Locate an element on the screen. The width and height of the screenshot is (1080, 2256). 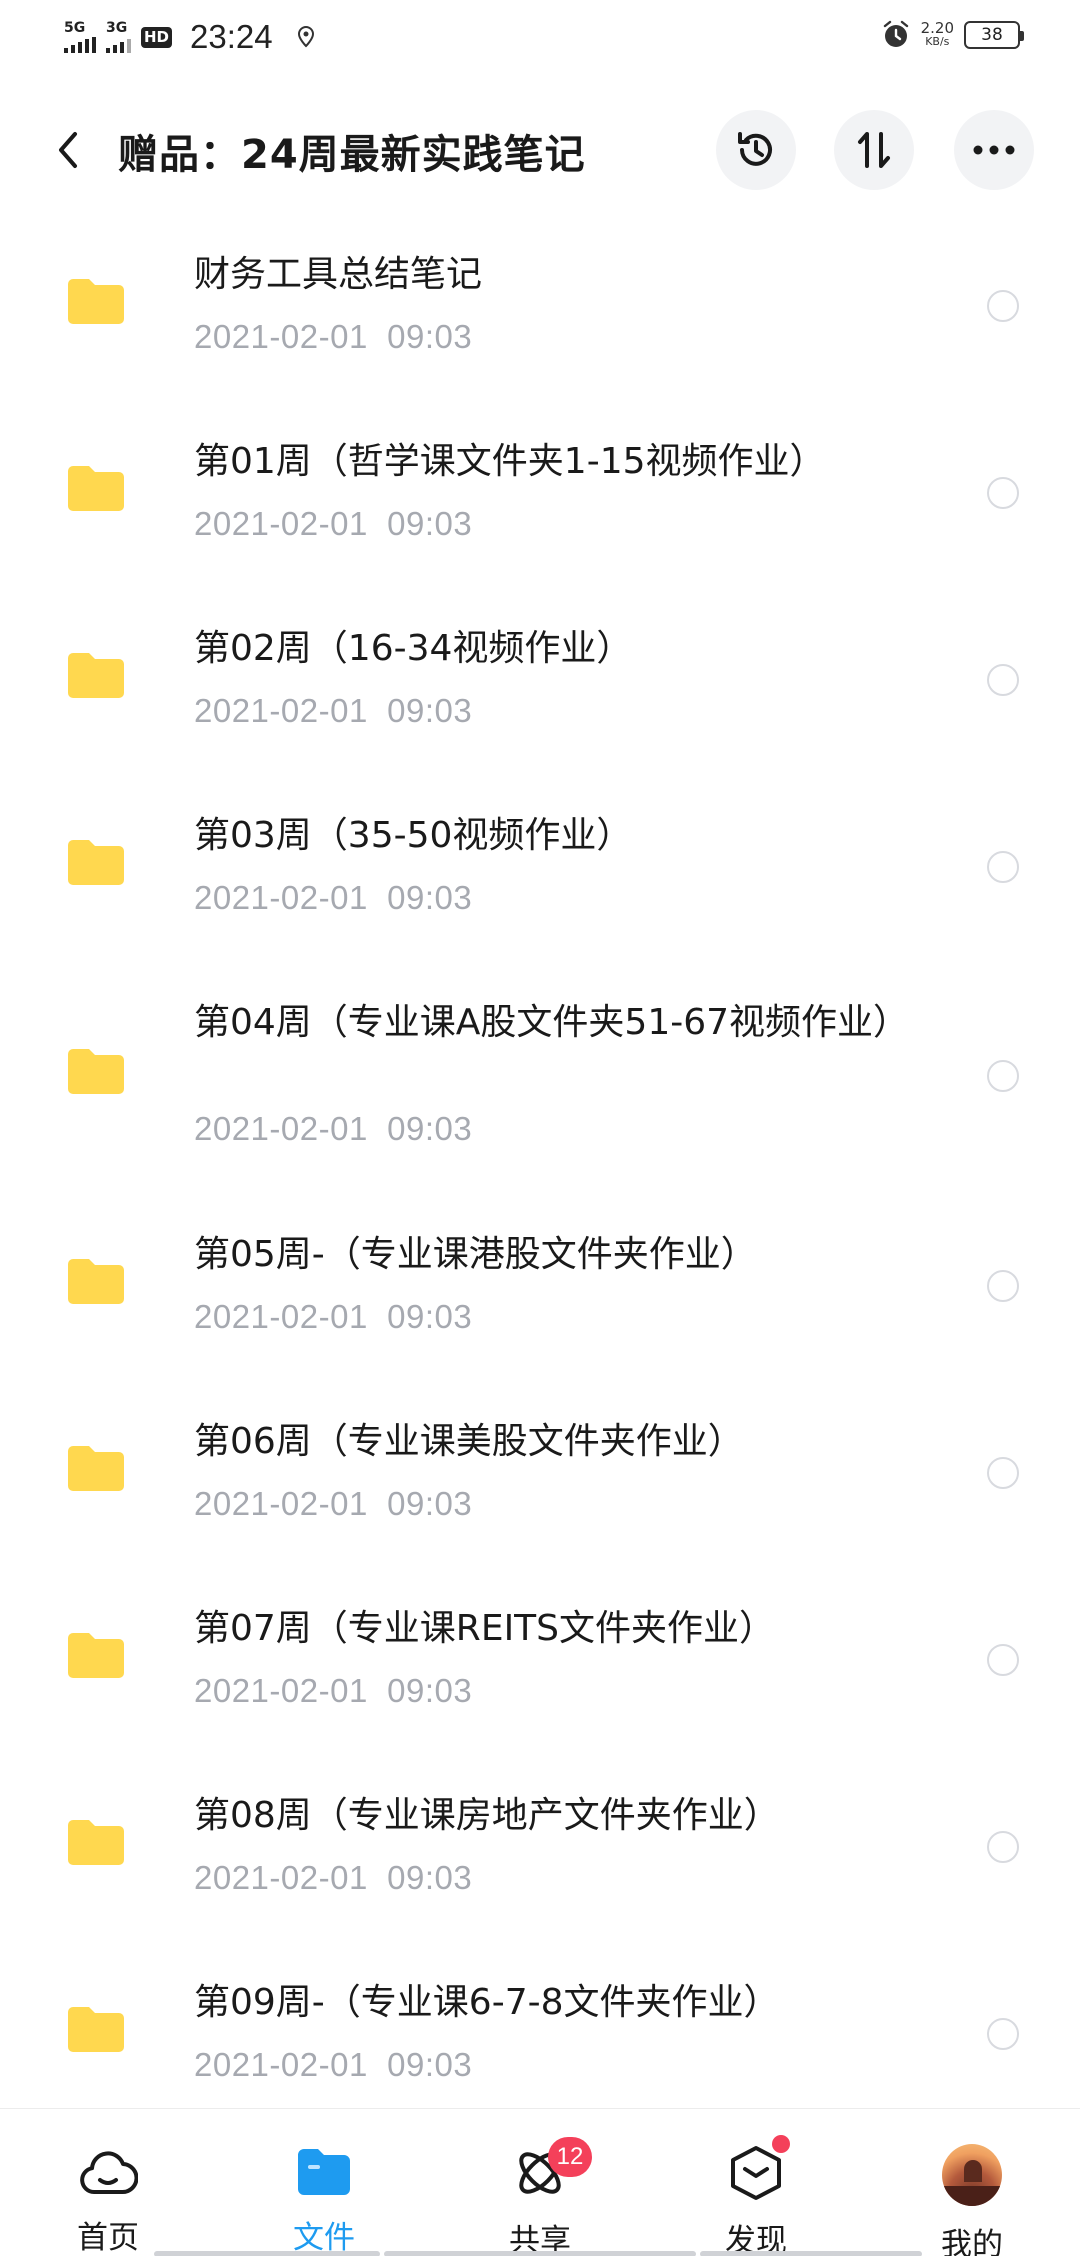
history-icon is located at coordinates (755, 149).